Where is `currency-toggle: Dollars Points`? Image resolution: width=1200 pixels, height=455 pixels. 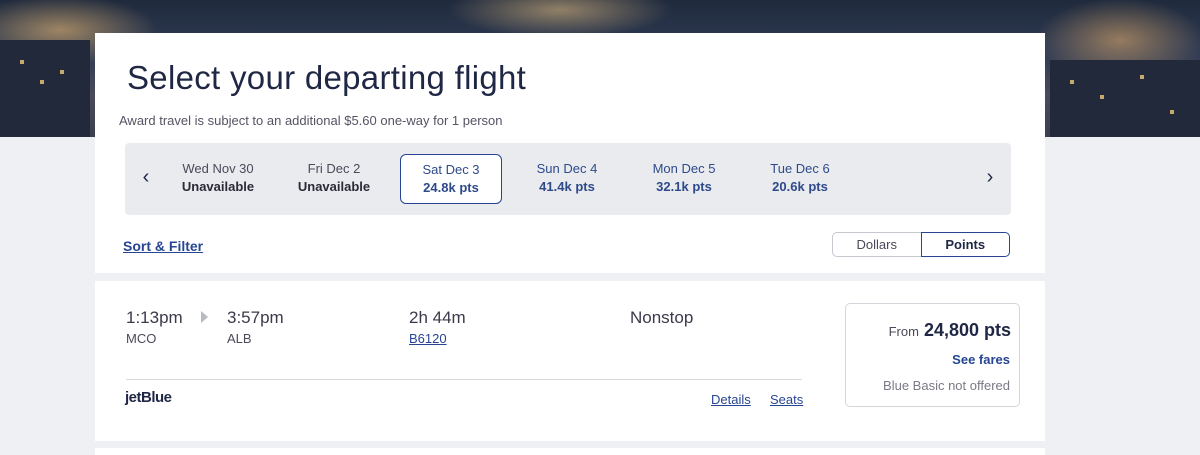 currency-toggle: Dollars Points is located at coordinates (921, 244).